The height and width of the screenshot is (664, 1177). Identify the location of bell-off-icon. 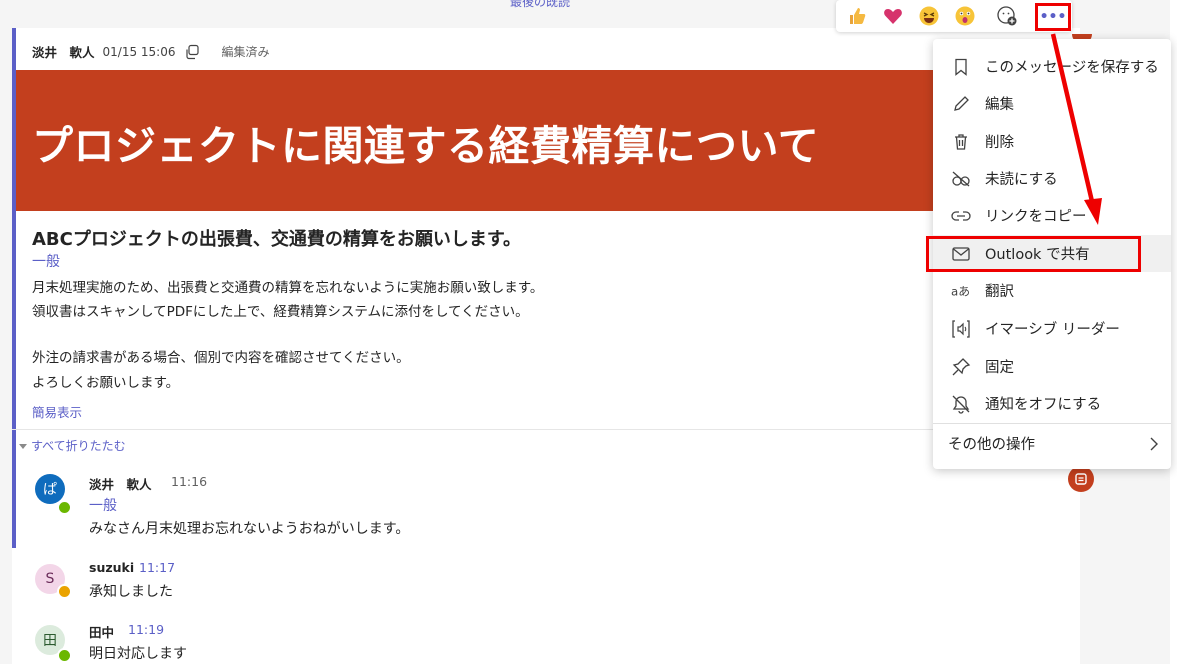
(961, 404).